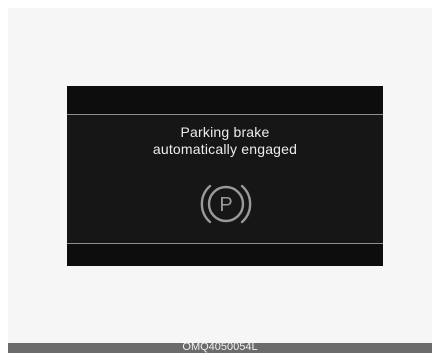 The height and width of the screenshot is (353, 440). Describe the element at coordinates (225, 100) in the screenshot. I see `display-top-band` at that location.